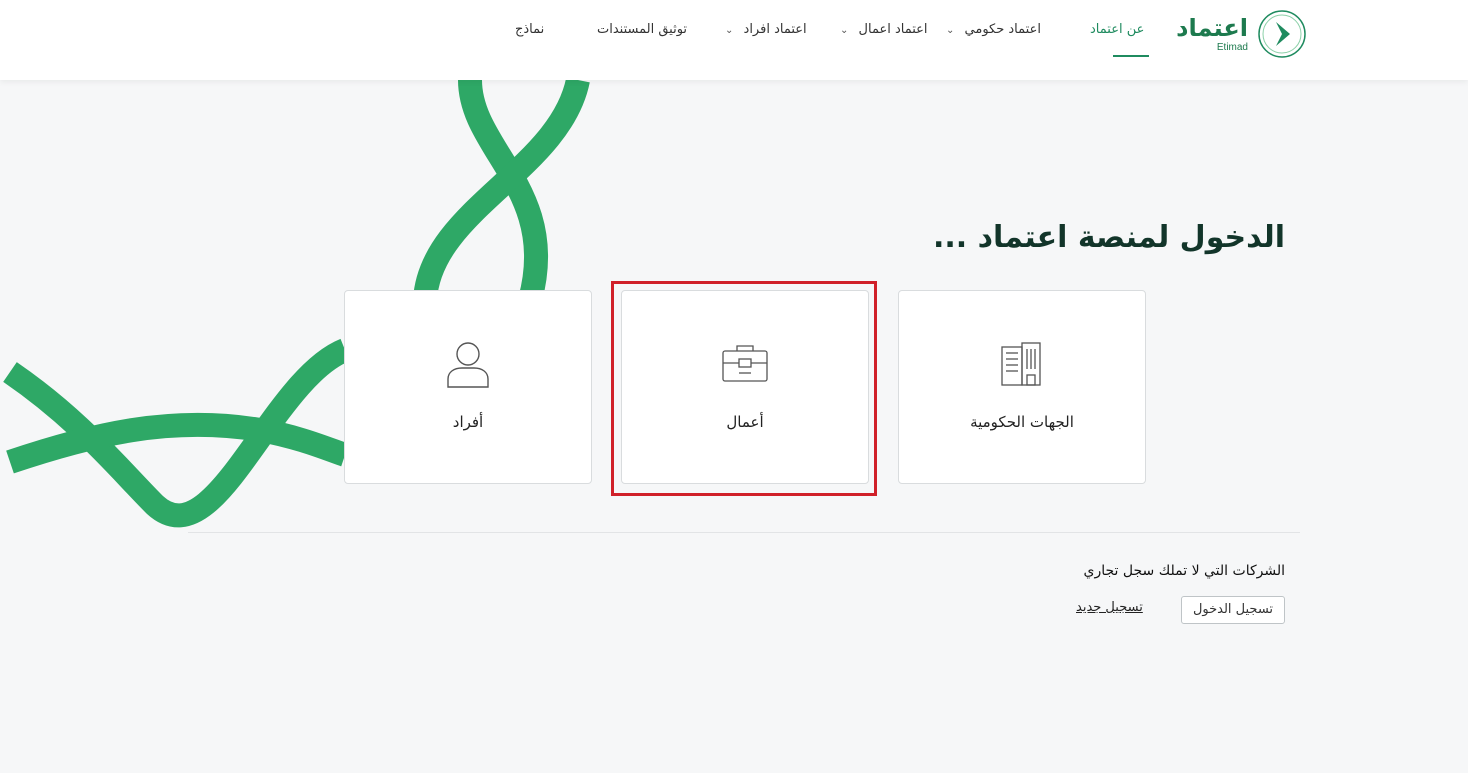 The height and width of the screenshot is (773, 1468). I want to click on nav-document-verification-label: توثيق المستندات, so click(642, 29).